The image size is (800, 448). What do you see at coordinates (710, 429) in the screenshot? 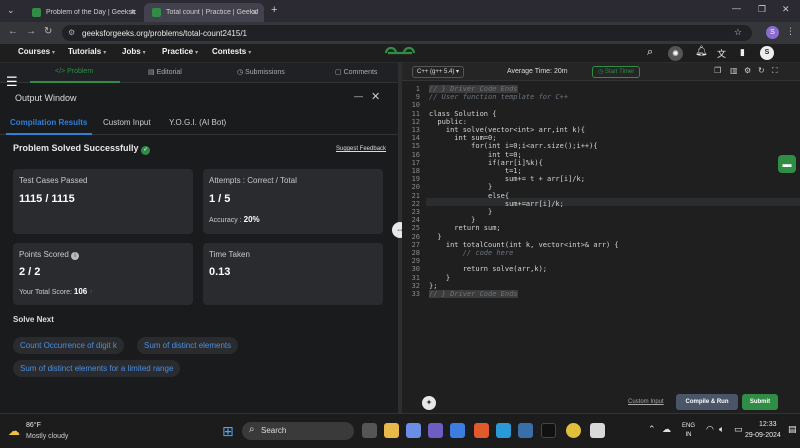
I see `wifi-icon: ◠` at bounding box center [710, 429].